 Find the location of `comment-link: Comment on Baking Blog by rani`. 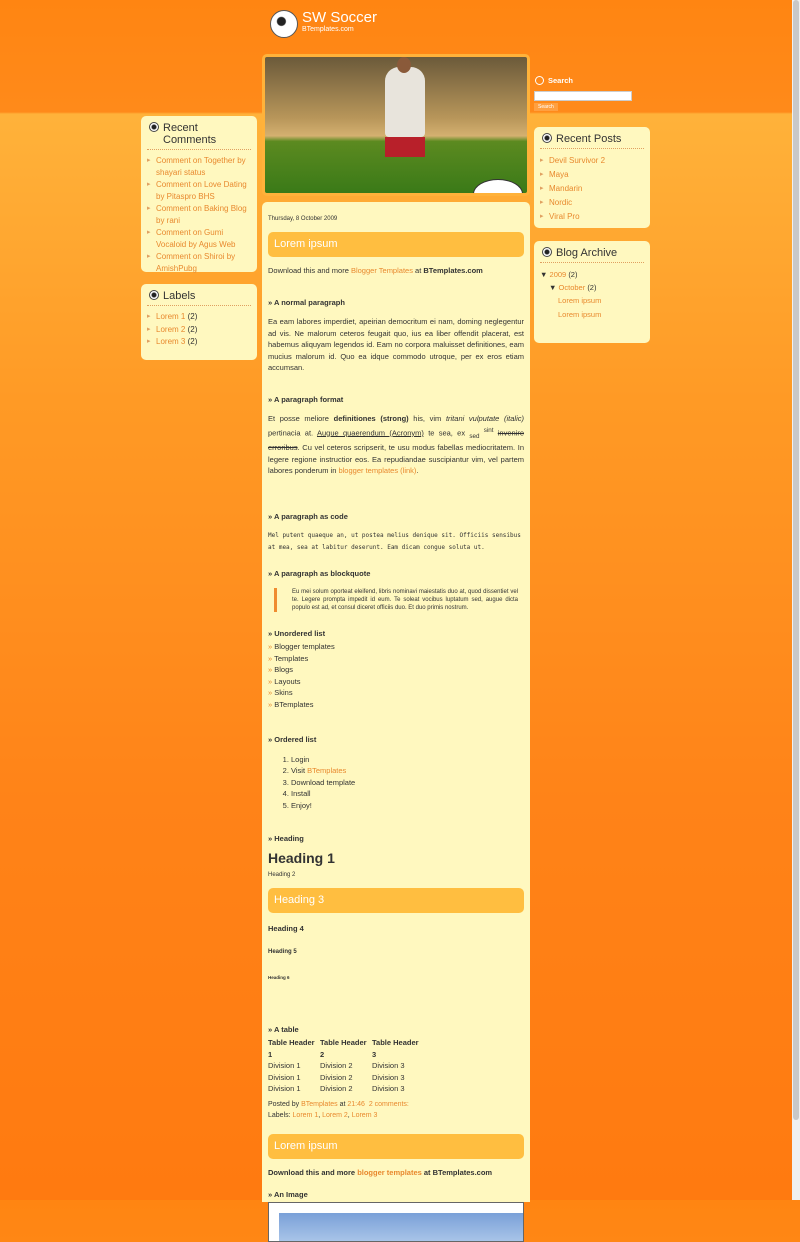

comment-link: Comment on Baking Blog by rani is located at coordinates (201, 214).